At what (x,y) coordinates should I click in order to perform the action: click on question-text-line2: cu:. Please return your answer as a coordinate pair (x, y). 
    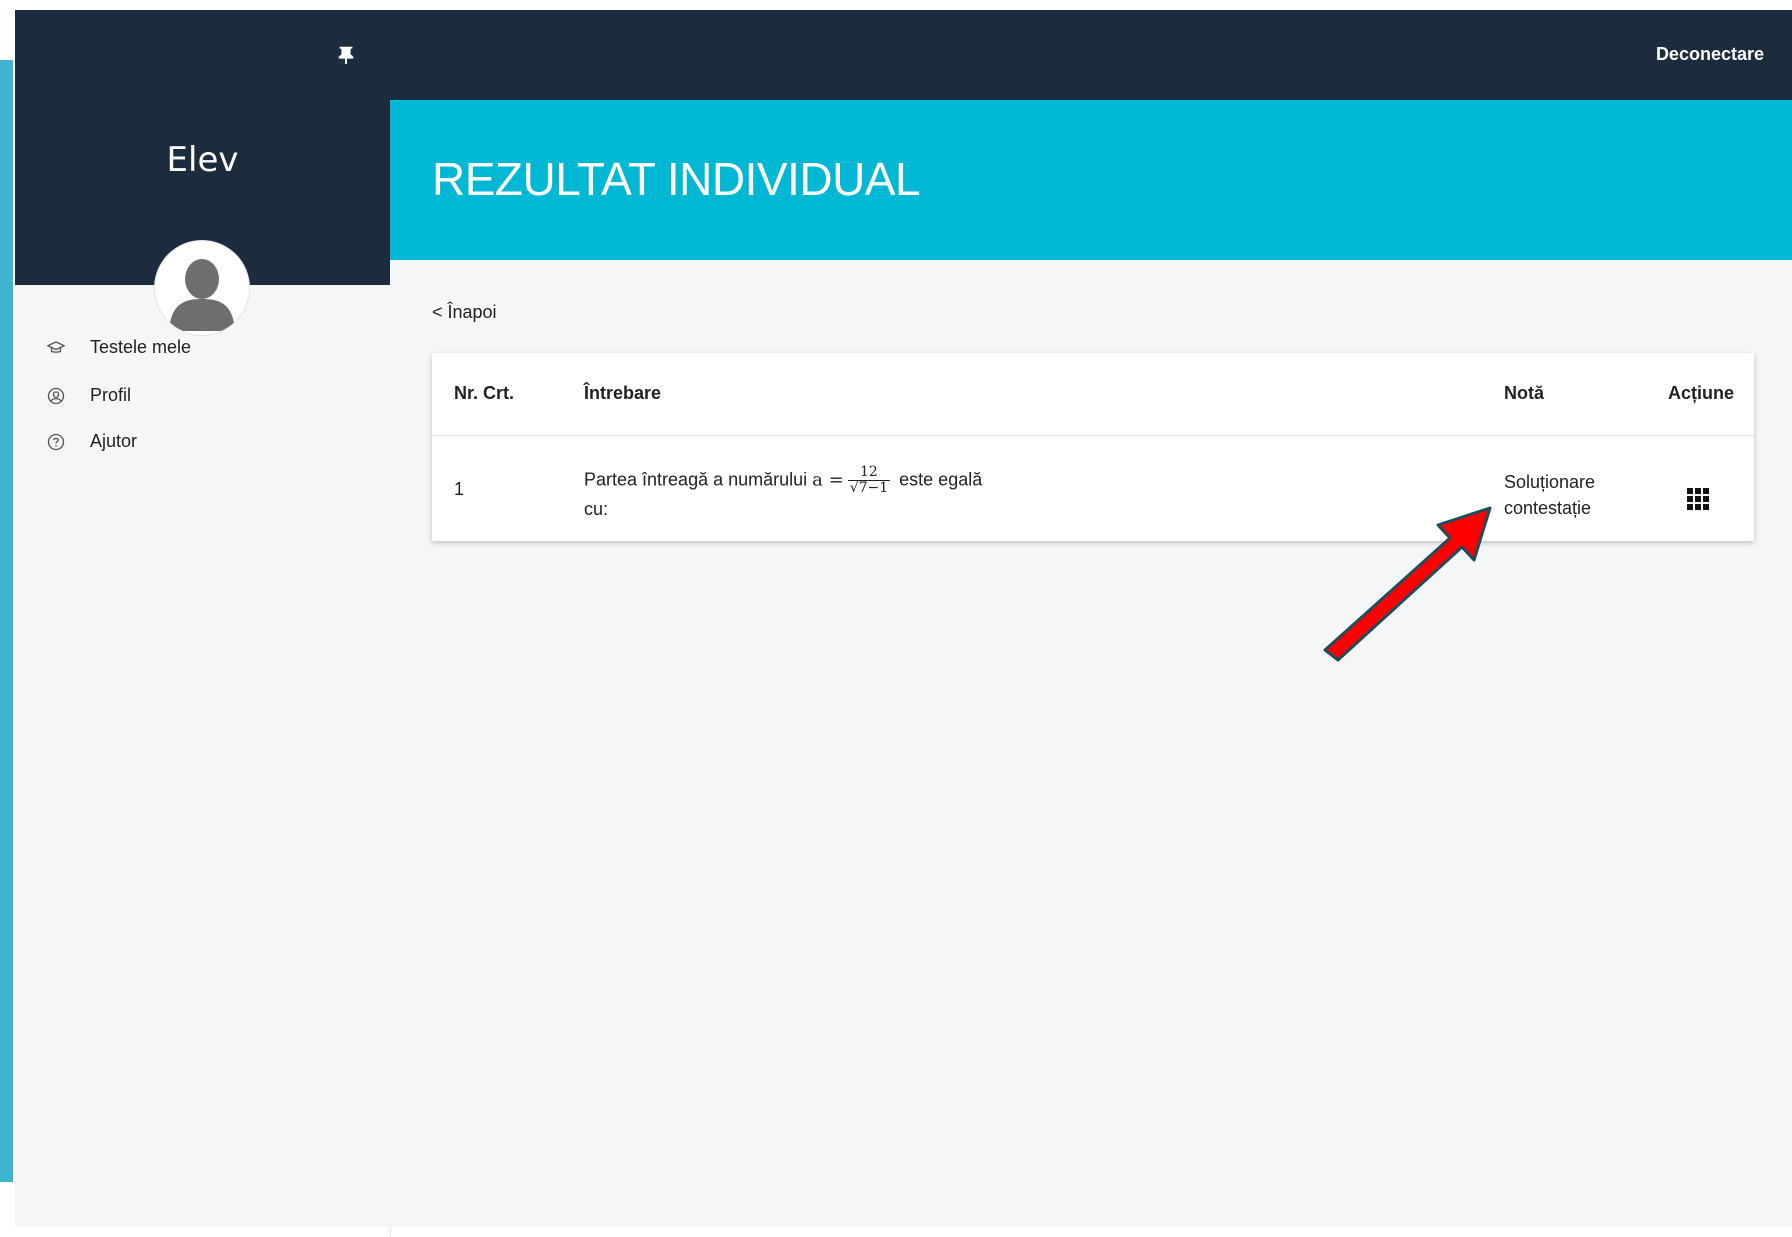
    Looking at the image, I should click on (596, 509).